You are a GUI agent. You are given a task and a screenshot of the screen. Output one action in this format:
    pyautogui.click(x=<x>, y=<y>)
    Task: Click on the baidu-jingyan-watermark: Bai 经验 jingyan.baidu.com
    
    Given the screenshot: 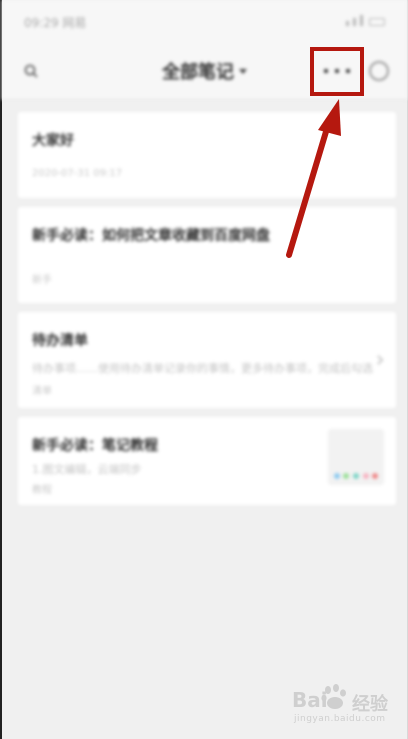 What is the action you would take?
    pyautogui.click(x=347, y=709)
    